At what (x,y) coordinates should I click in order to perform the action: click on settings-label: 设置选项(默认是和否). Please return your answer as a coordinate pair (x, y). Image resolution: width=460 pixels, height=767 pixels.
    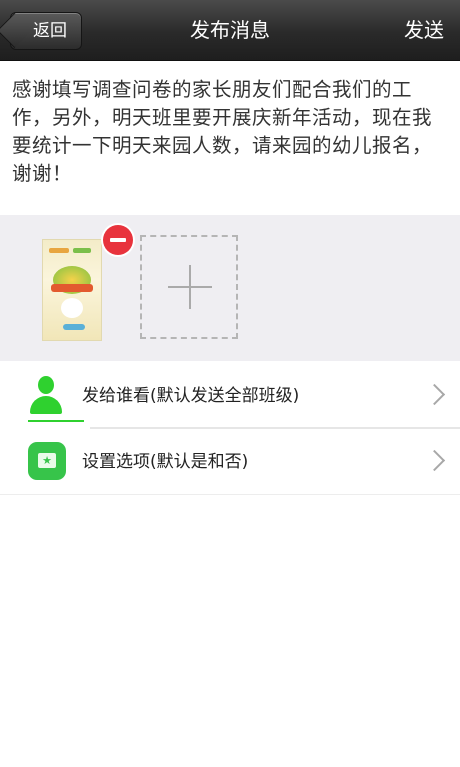
    Looking at the image, I should click on (165, 462).